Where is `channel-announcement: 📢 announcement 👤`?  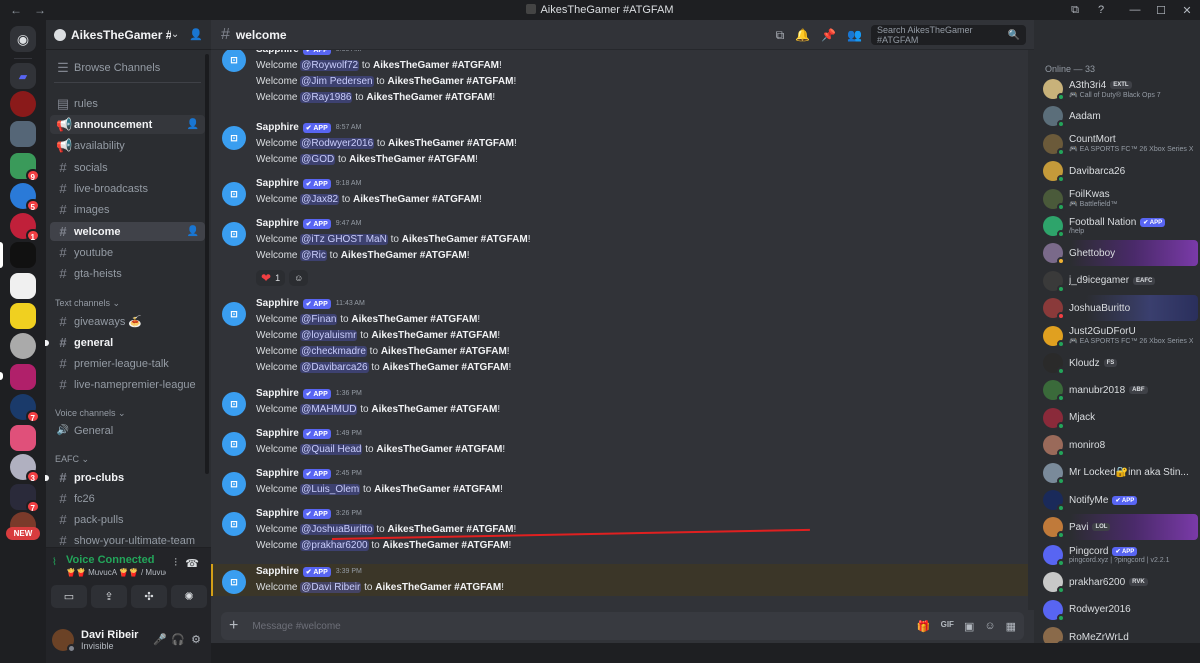
channel-announcement: 📢 announcement 👤 is located at coordinates (127, 124).